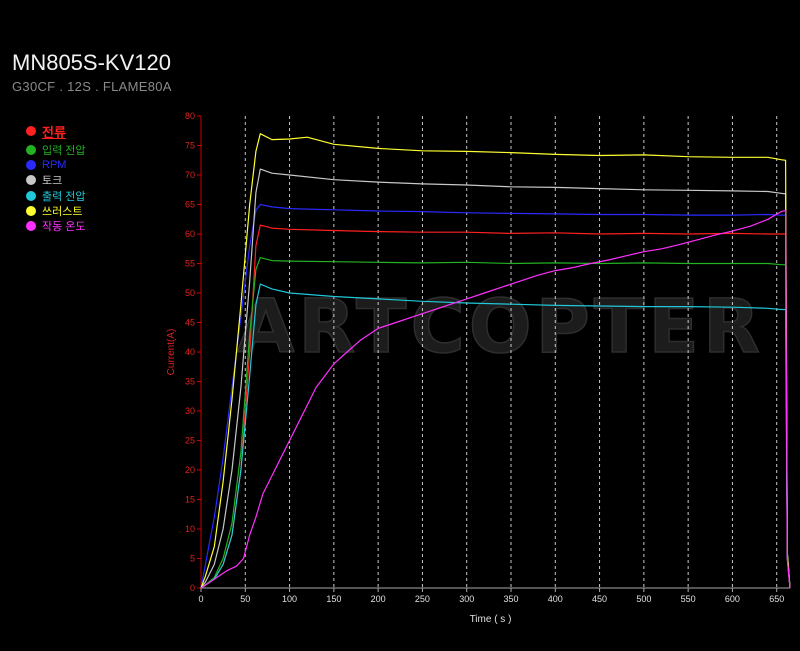  What do you see at coordinates (245, 599) in the screenshot?
I see `x-tick-label: 50` at bounding box center [245, 599].